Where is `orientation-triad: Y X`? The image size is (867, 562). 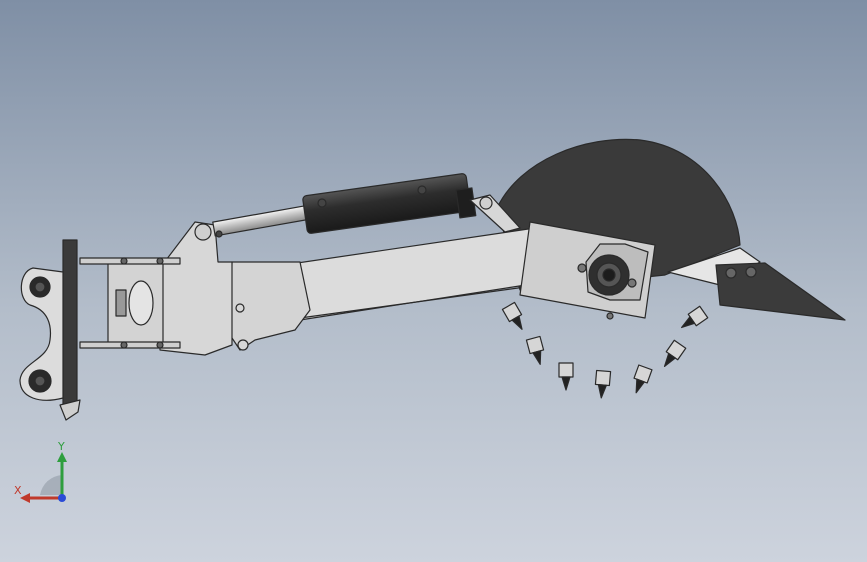 orientation-triad: Y X is located at coordinates (46, 475).